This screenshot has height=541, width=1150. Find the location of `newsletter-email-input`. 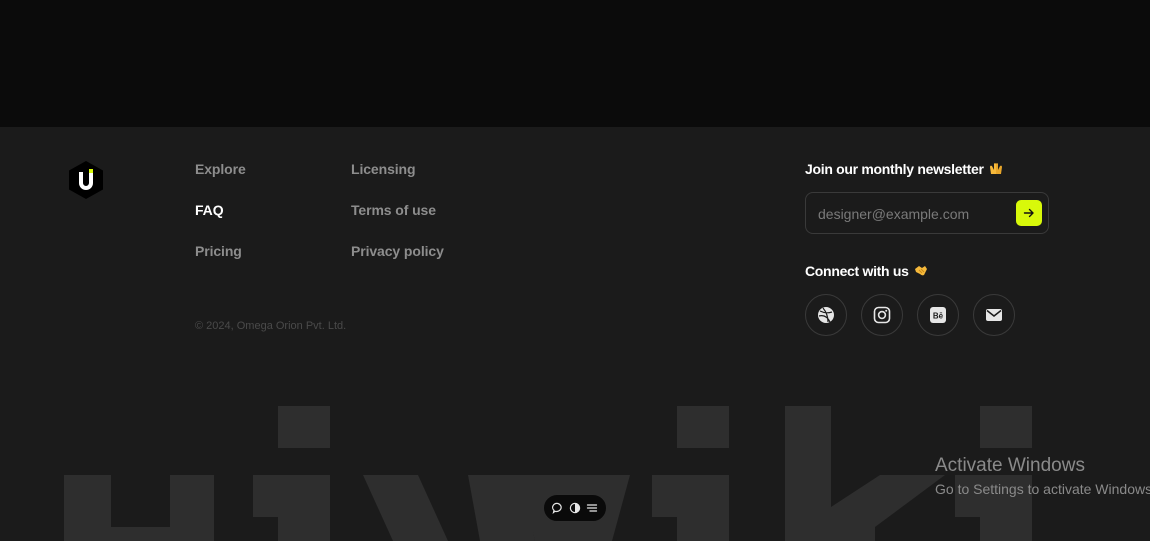

newsletter-email-input is located at coordinates (913, 214).